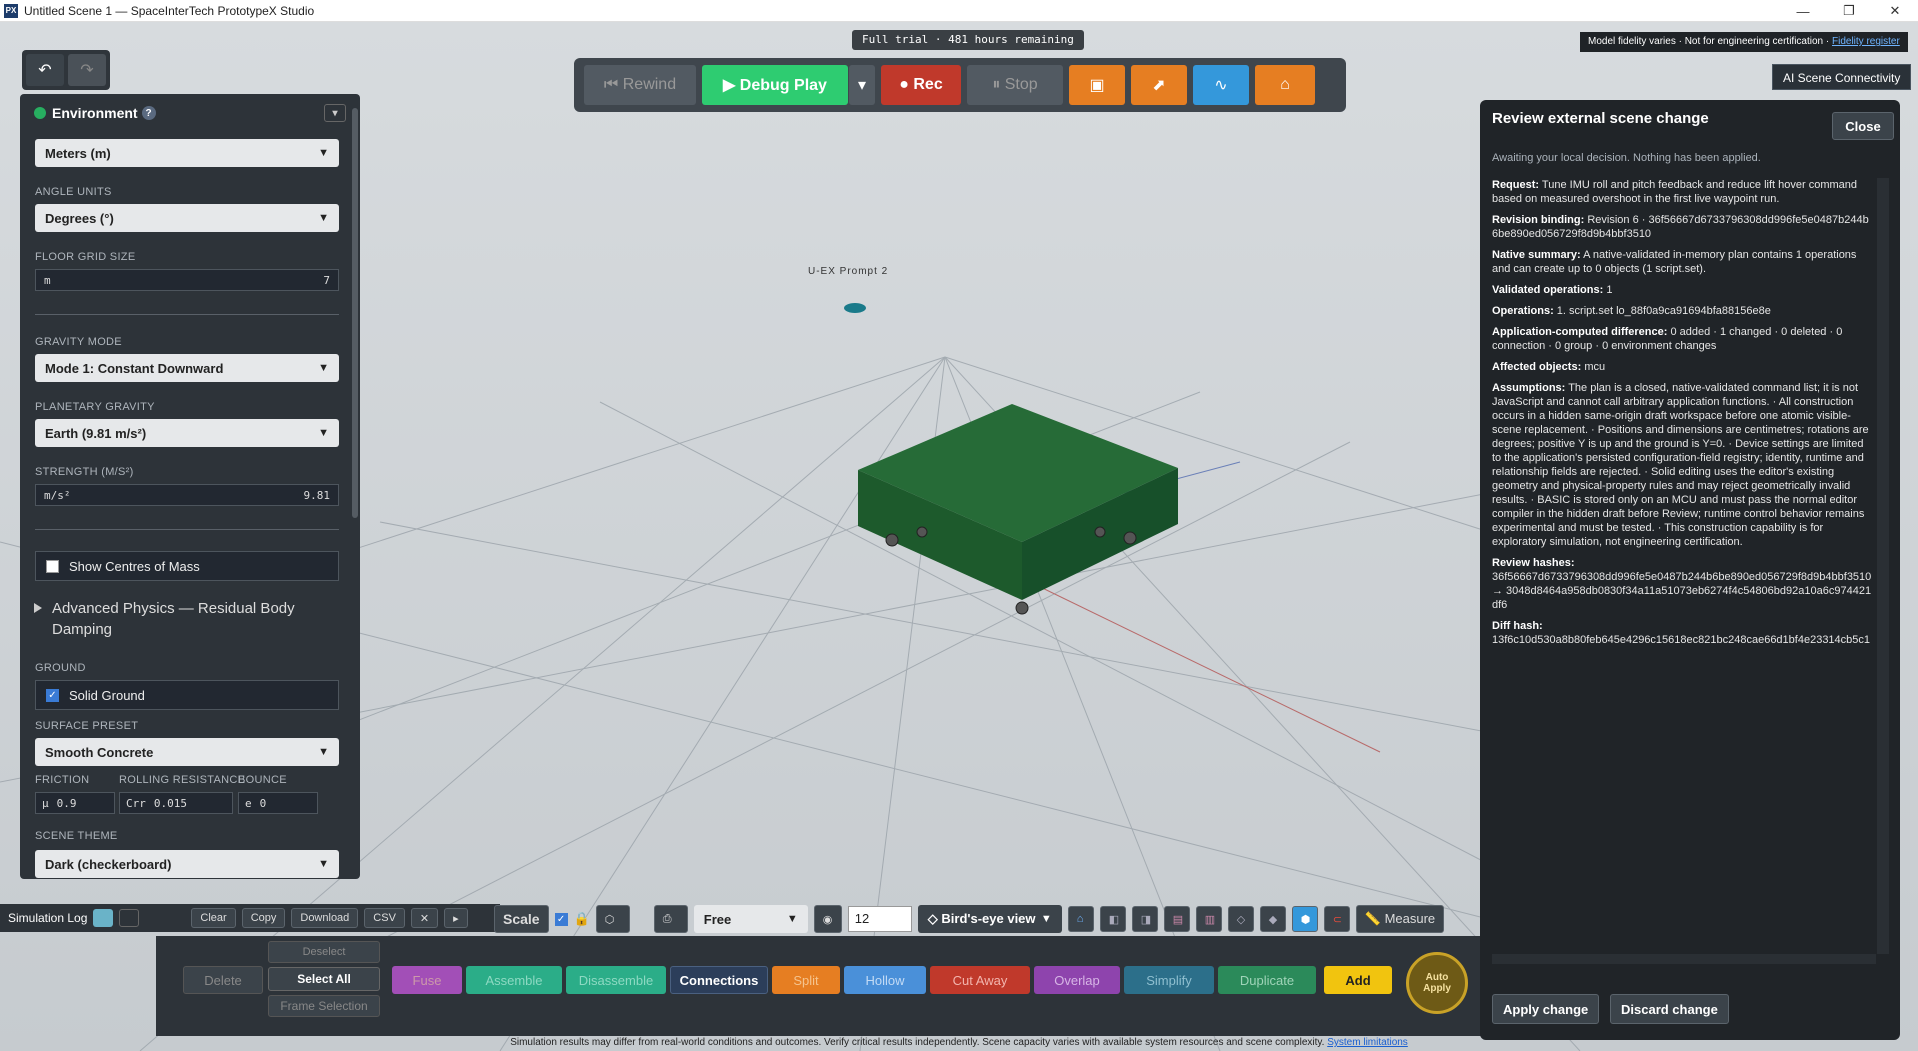  I want to click on connections-button: Connections, so click(719, 980).